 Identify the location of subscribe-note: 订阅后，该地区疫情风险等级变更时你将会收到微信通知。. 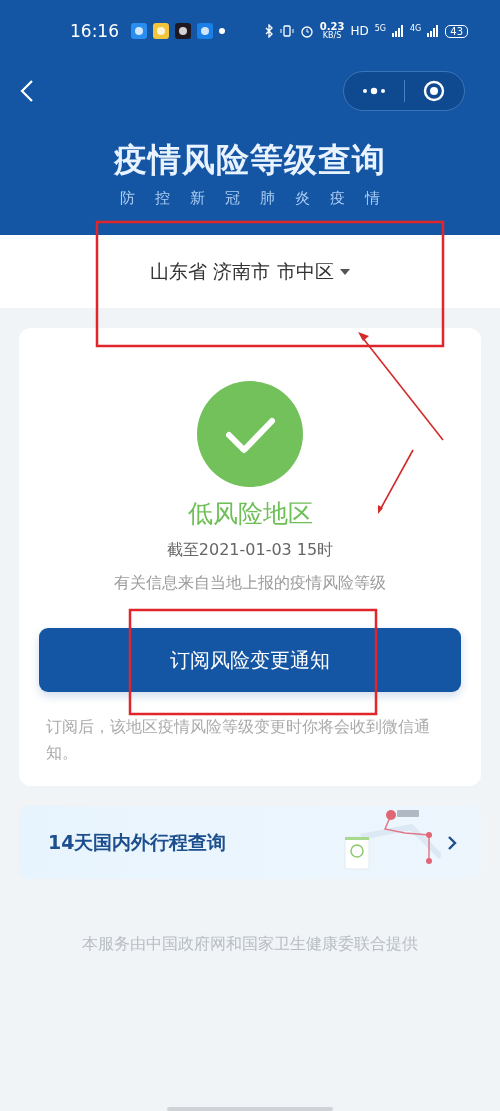
(238, 740).